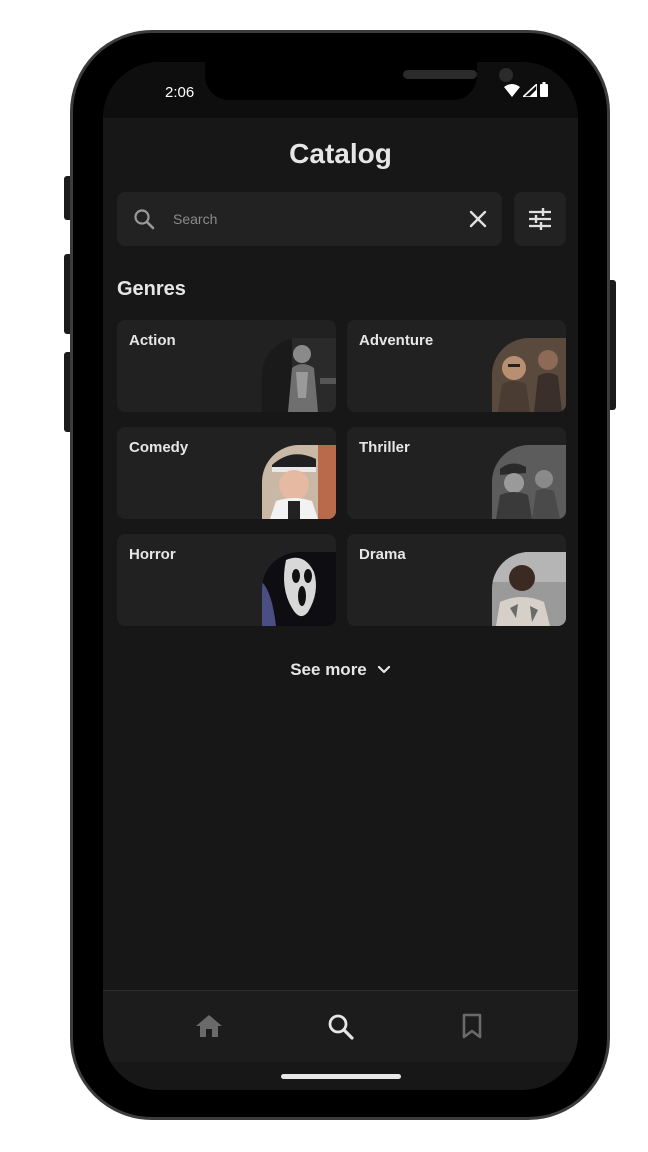 This screenshot has width=648, height=1152. Describe the element at coordinates (152, 554) in the screenshot. I see `genre-label: Horror` at that location.